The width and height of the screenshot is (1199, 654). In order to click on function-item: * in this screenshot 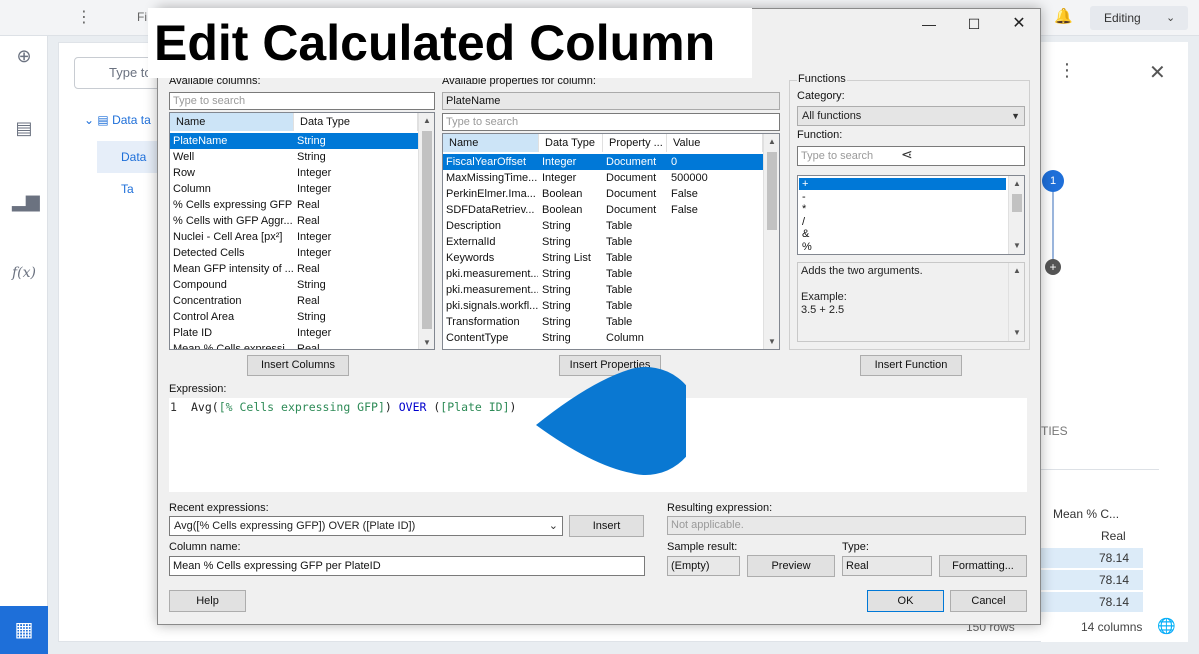, I will do `click(902, 209)`.